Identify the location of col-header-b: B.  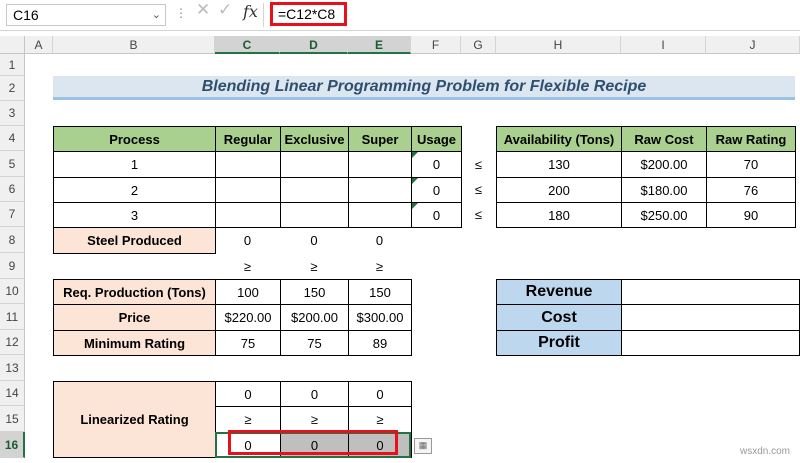
(134, 45).